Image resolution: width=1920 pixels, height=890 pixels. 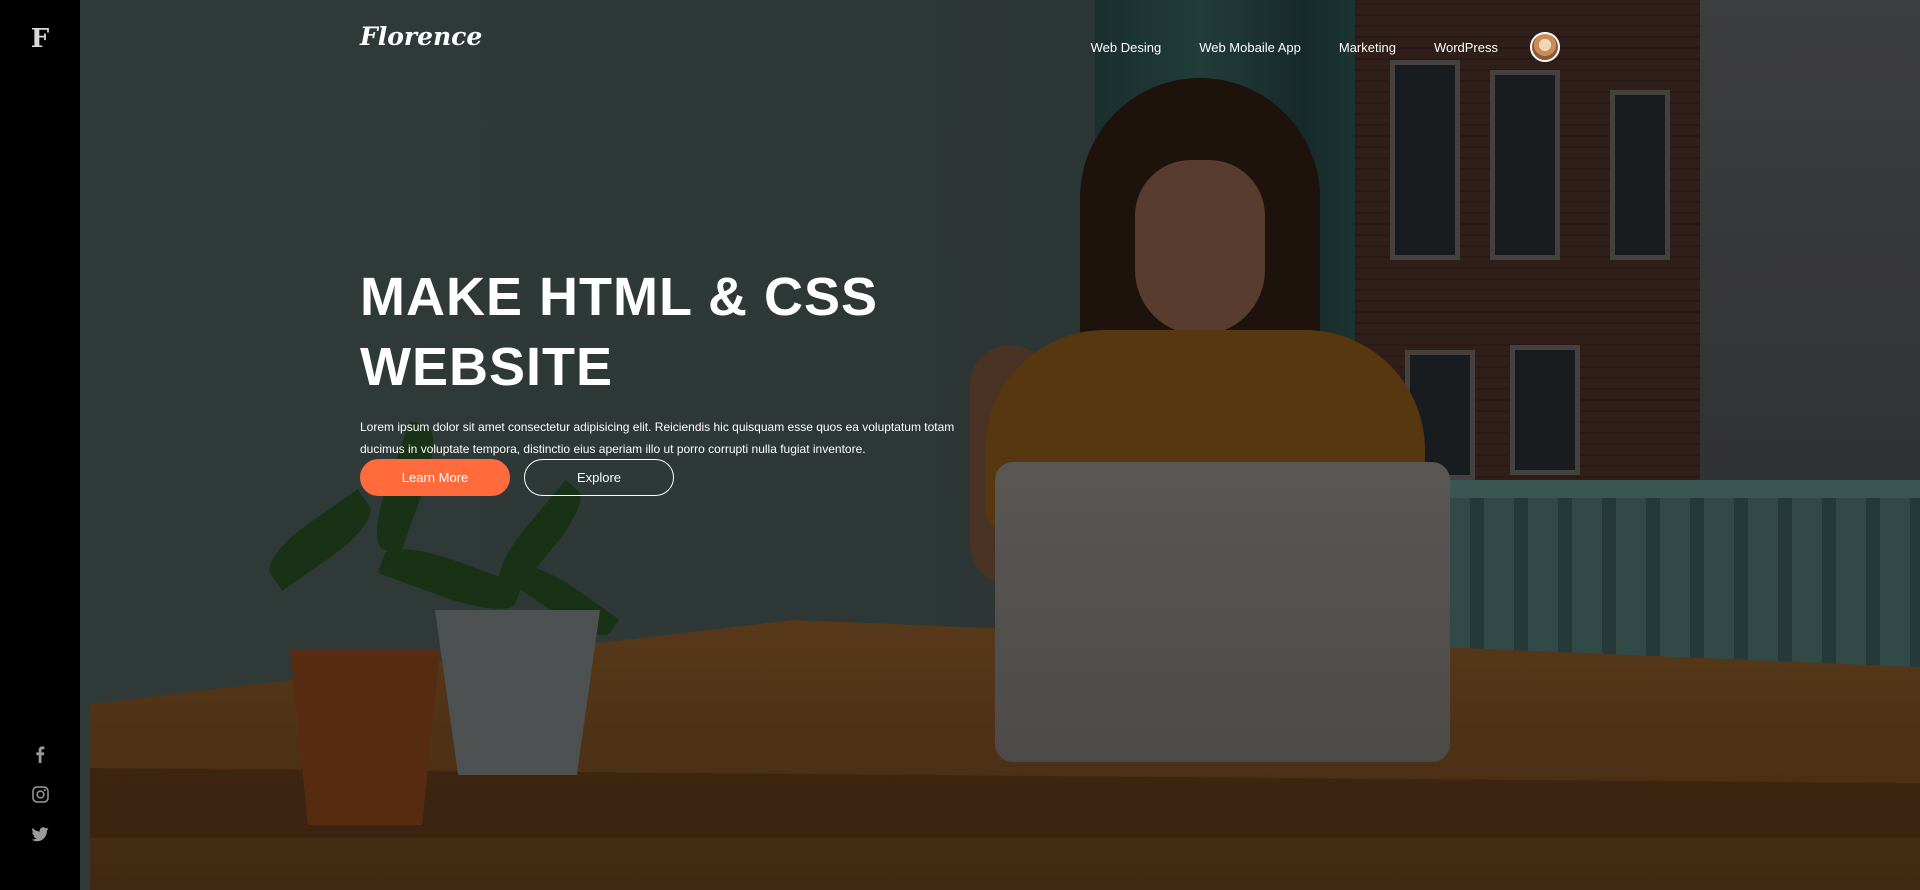 I want to click on nav-item-wordpress: WordPress, so click(x=1466, y=47).